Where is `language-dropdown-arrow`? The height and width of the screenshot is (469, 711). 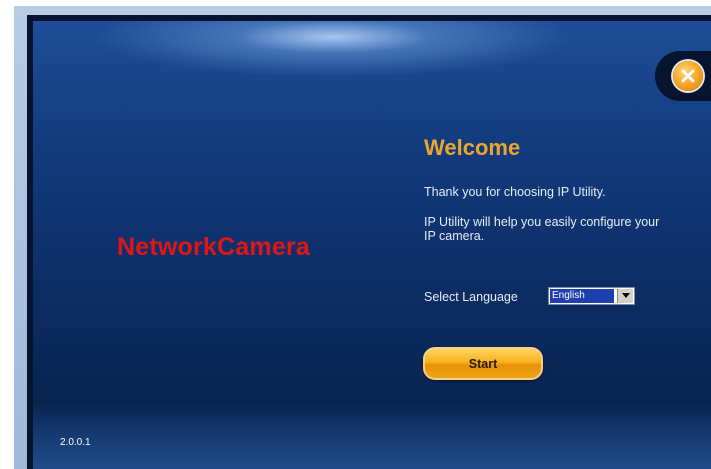
language-dropdown-arrow is located at coordinates (625, 296).